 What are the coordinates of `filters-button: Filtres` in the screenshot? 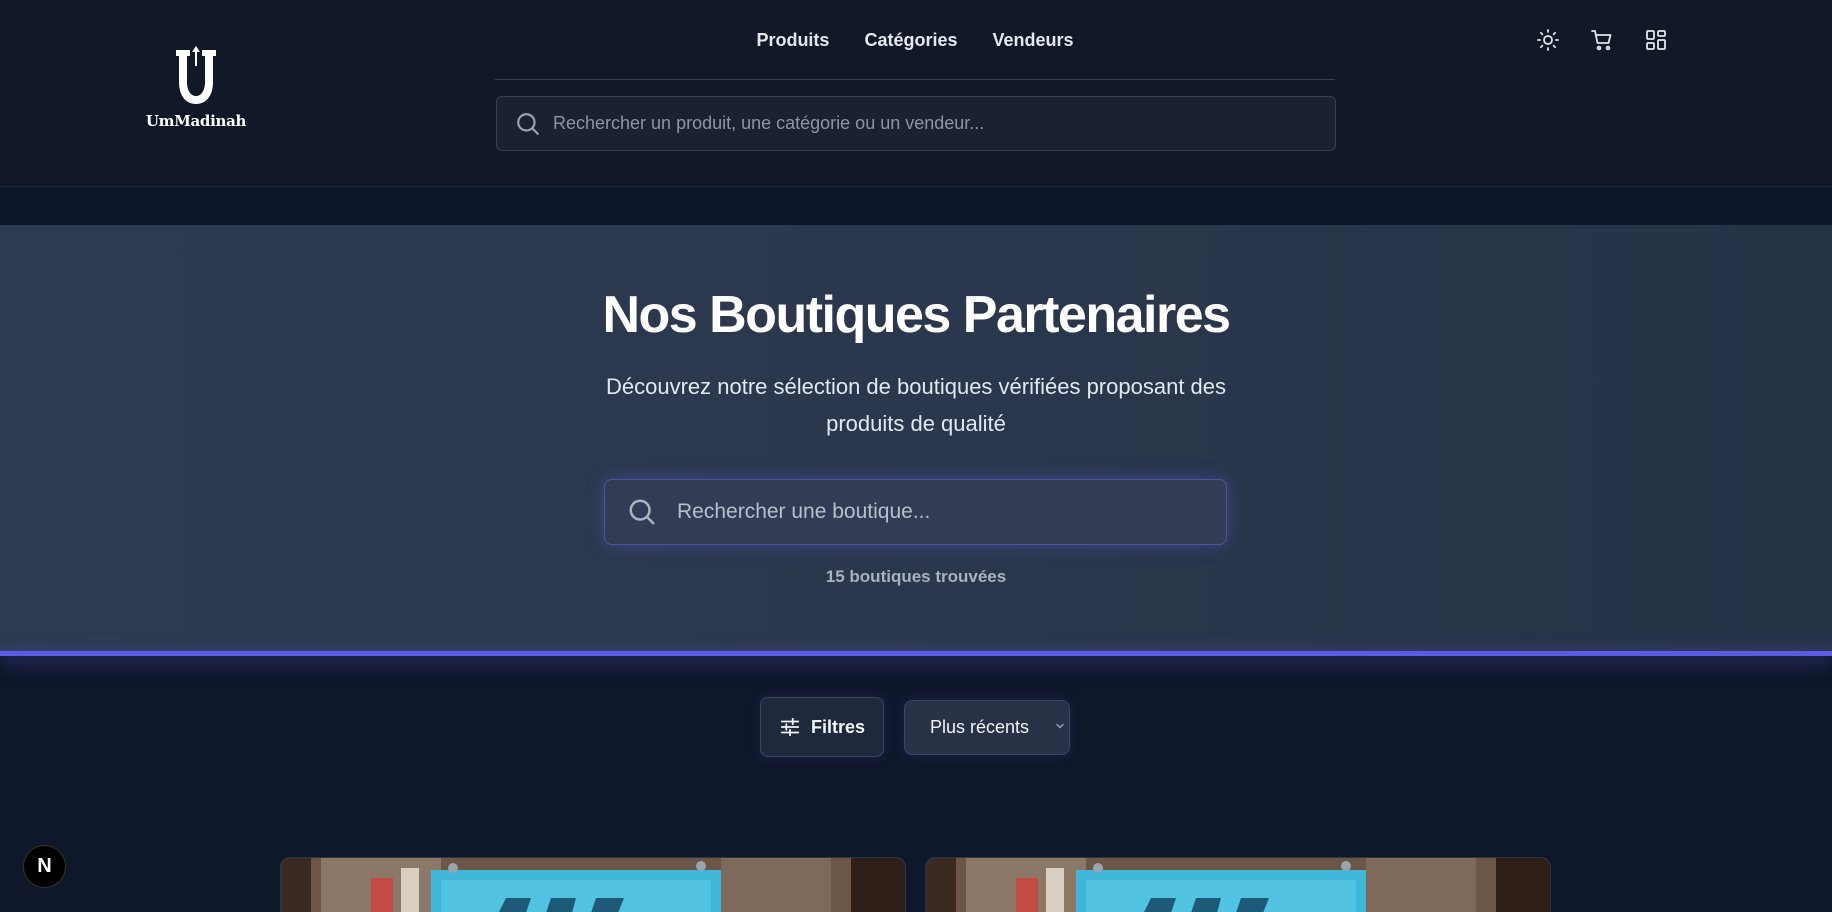 It's located at (822, 727).